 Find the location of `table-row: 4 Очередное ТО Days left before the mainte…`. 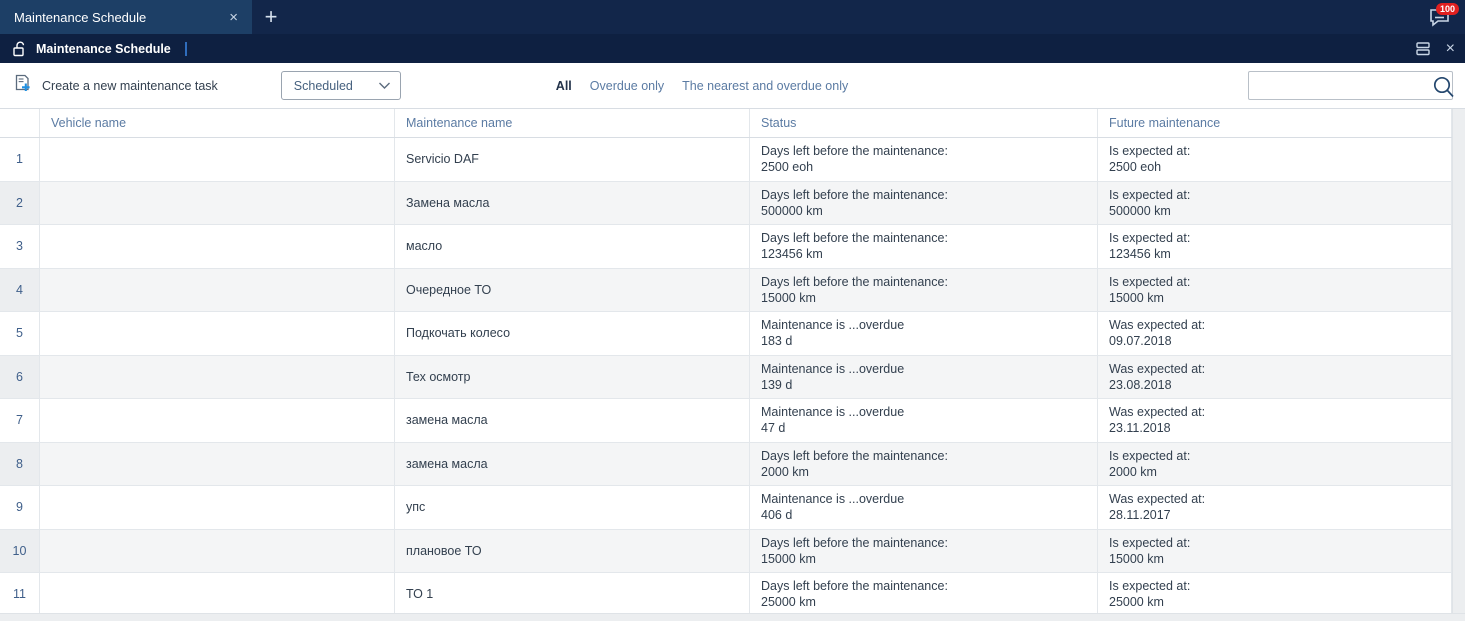

table-row: 4 Очередное ТО Days left before the mainte… is located at coordinates (726, 290).